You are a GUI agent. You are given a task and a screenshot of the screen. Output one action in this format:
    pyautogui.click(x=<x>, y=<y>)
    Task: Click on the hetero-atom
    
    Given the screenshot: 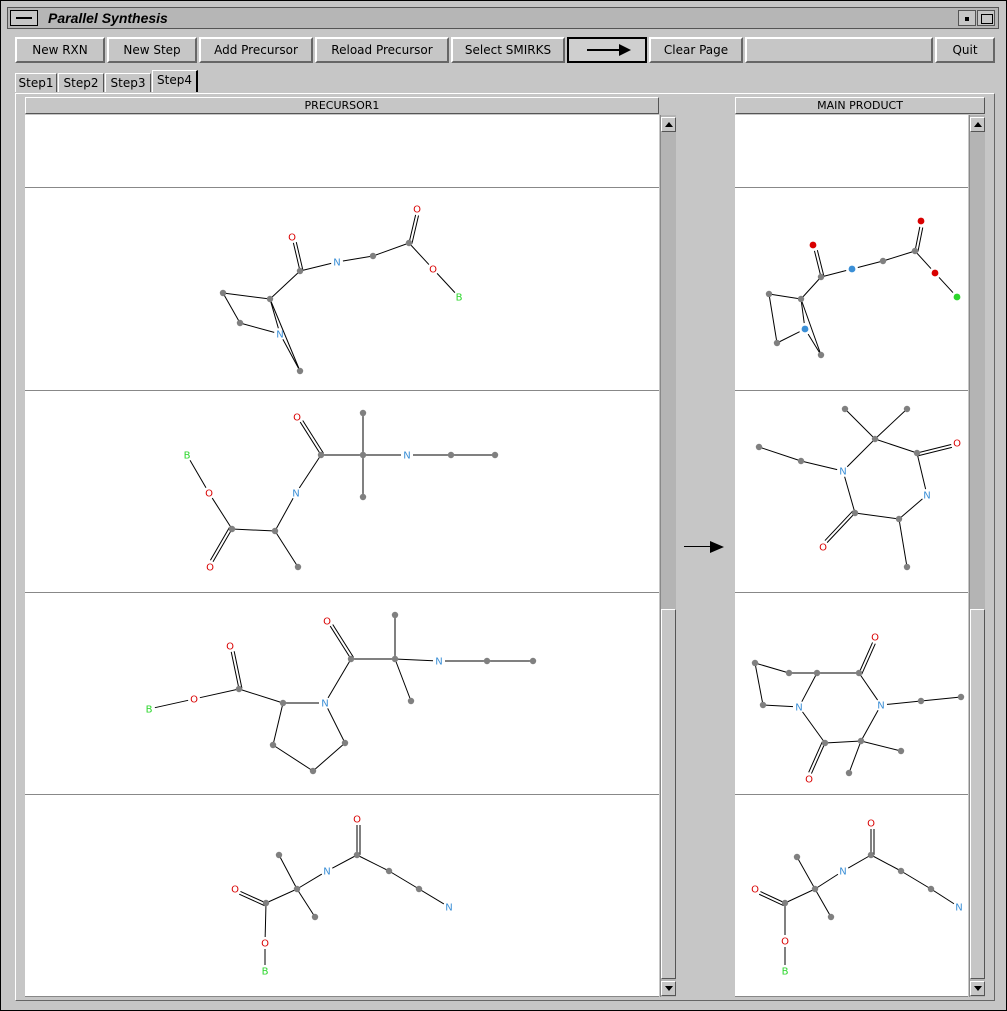 What is the action you would take?
    pyautogui.click(x=957, y=297)
    